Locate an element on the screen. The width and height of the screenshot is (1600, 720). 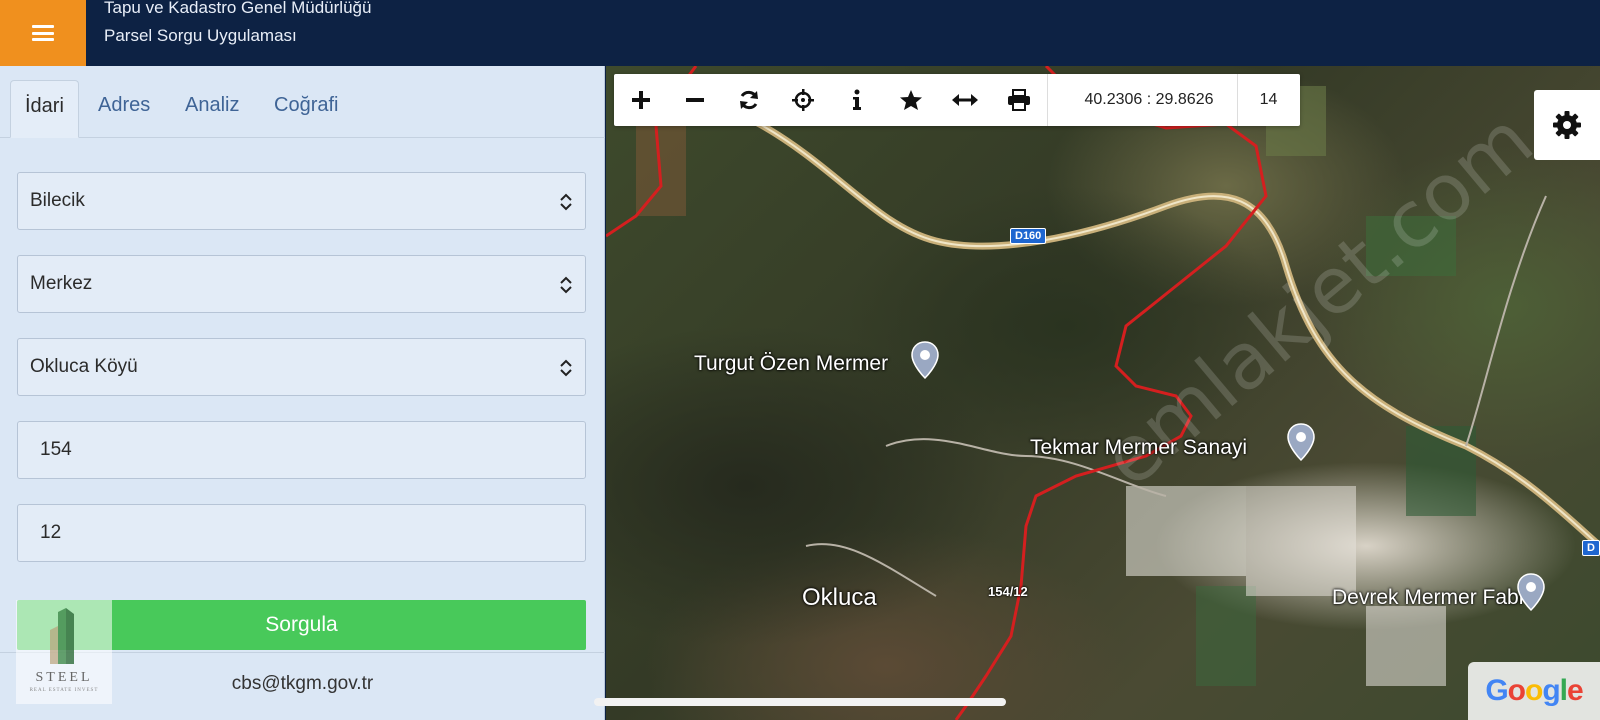
settings-button is located at coordinates (1567, 125).